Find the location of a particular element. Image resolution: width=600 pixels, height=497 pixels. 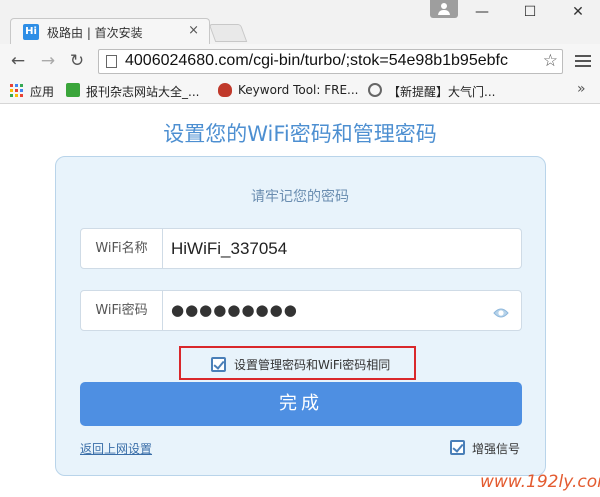

card-subtitle: 请牢记您的密码 is located at coordinates (300, 197).